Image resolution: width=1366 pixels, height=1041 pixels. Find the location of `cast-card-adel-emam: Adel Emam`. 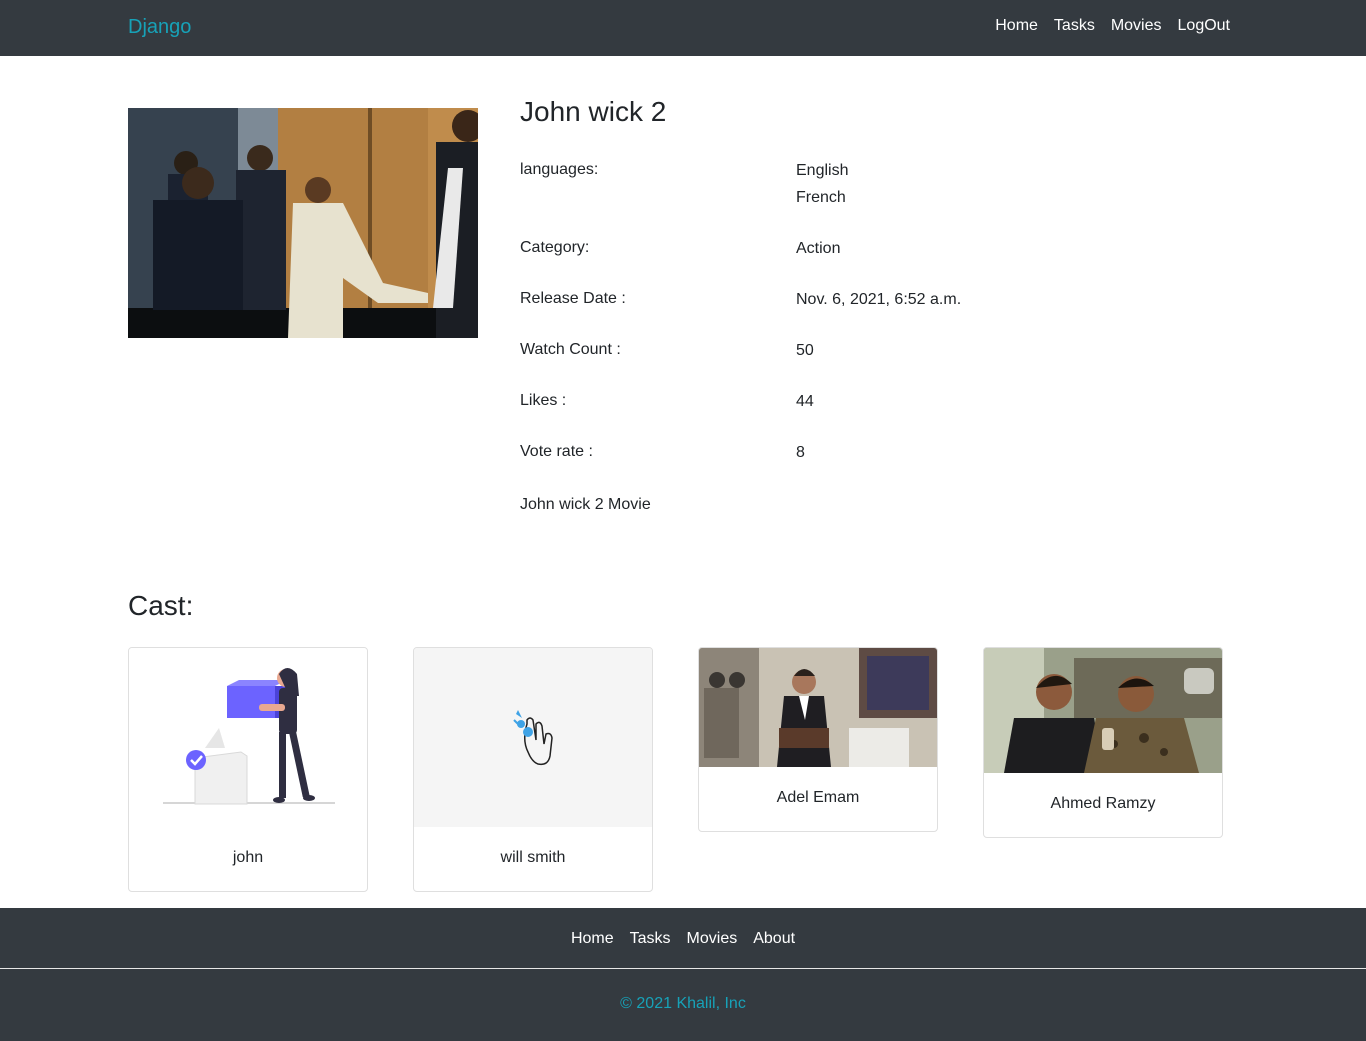

cast-card-adel-emam: Adel Emam is located at coordinates (818, 739).